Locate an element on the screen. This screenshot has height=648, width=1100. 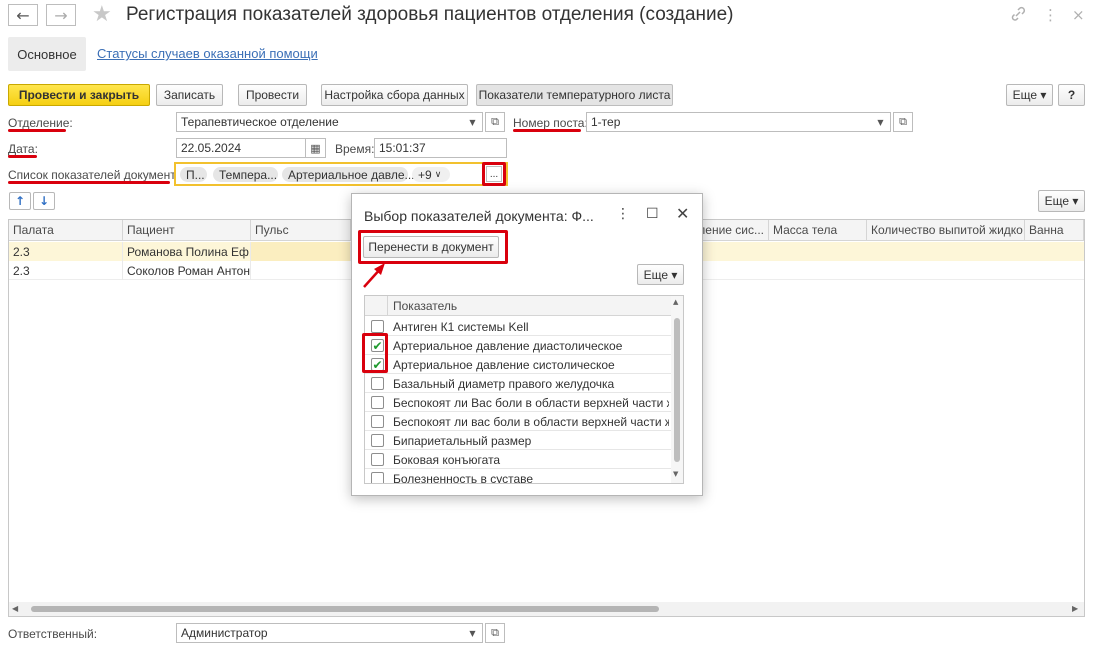
scroll-right-icon: ▶ is located at coordinates (1075, 608).